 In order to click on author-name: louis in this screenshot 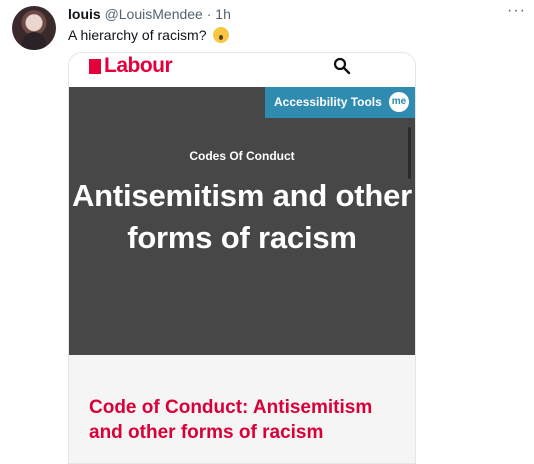, I will do `click(84, 14)`.